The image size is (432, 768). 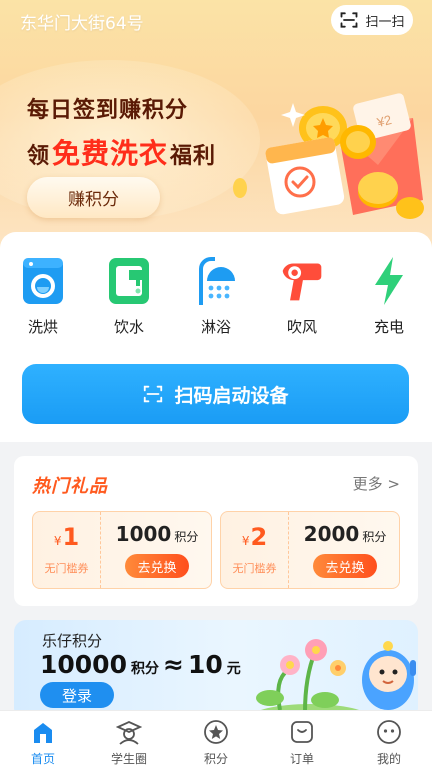 What do you see at coordinates (110, 153) in the screenshot?
I see `promo-highlight: 免费洗衣` at bounding box center [110, 153].